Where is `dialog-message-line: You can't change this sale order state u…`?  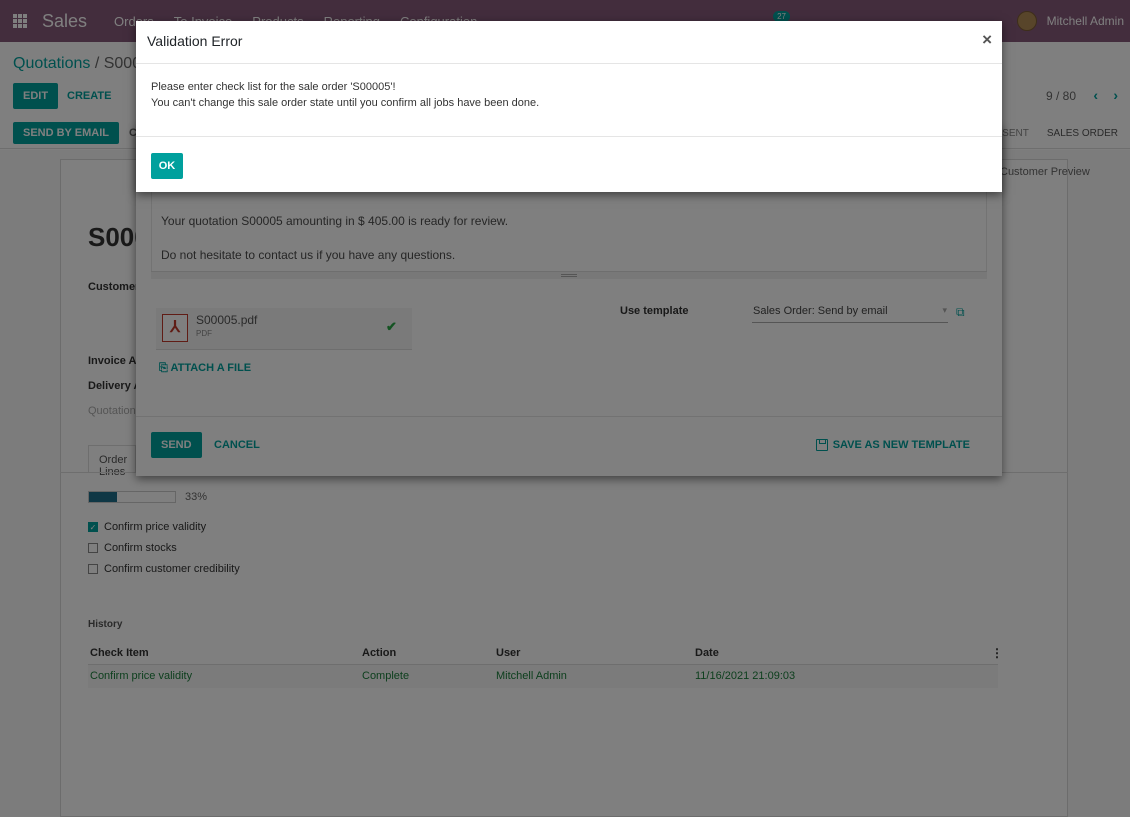
dialog-message-line: You can't change this sale order state u… is located at coordinates (345, 103).